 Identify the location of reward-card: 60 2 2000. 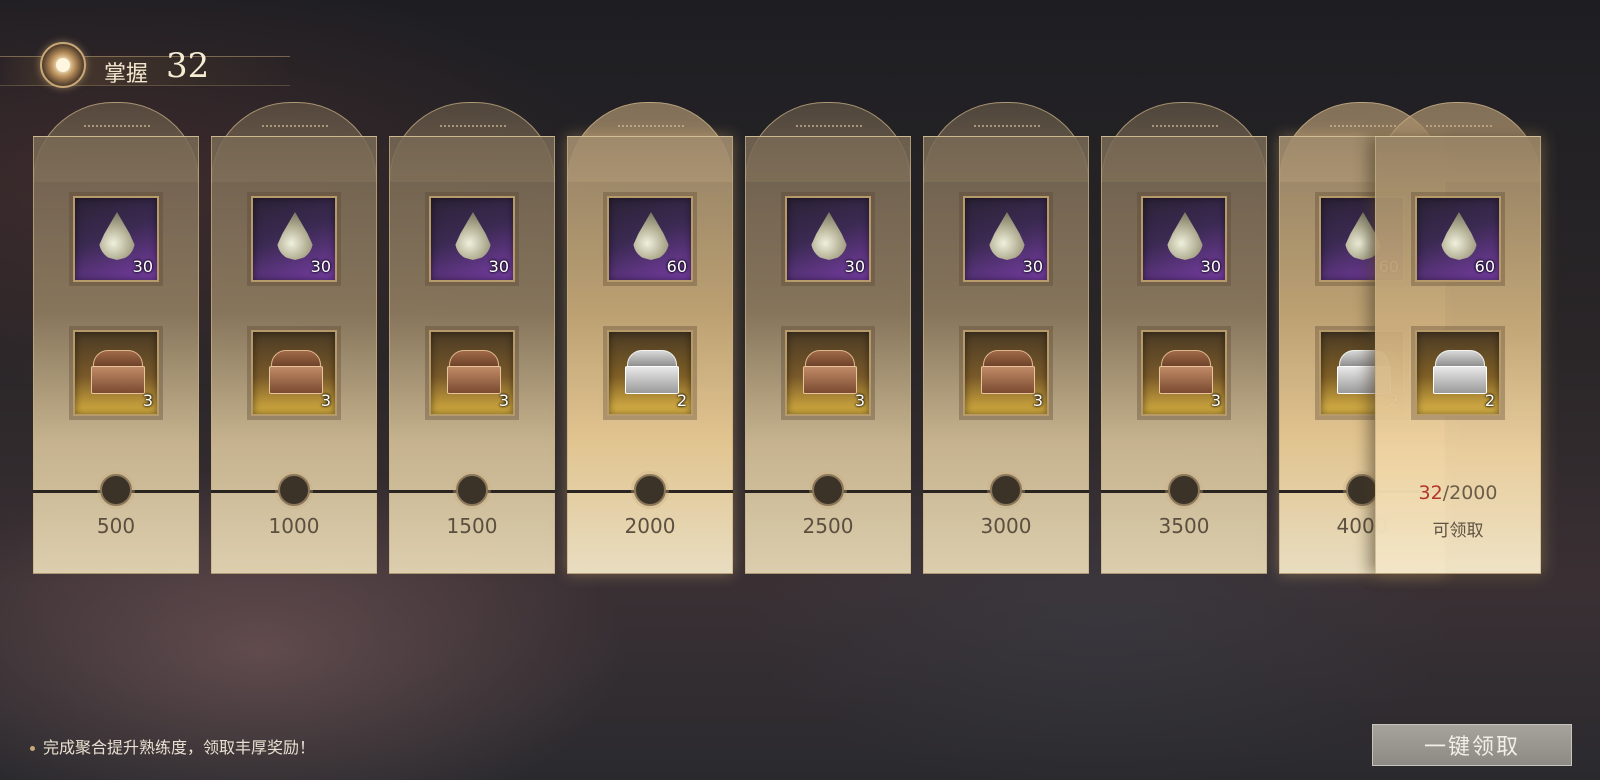
(650, 333).